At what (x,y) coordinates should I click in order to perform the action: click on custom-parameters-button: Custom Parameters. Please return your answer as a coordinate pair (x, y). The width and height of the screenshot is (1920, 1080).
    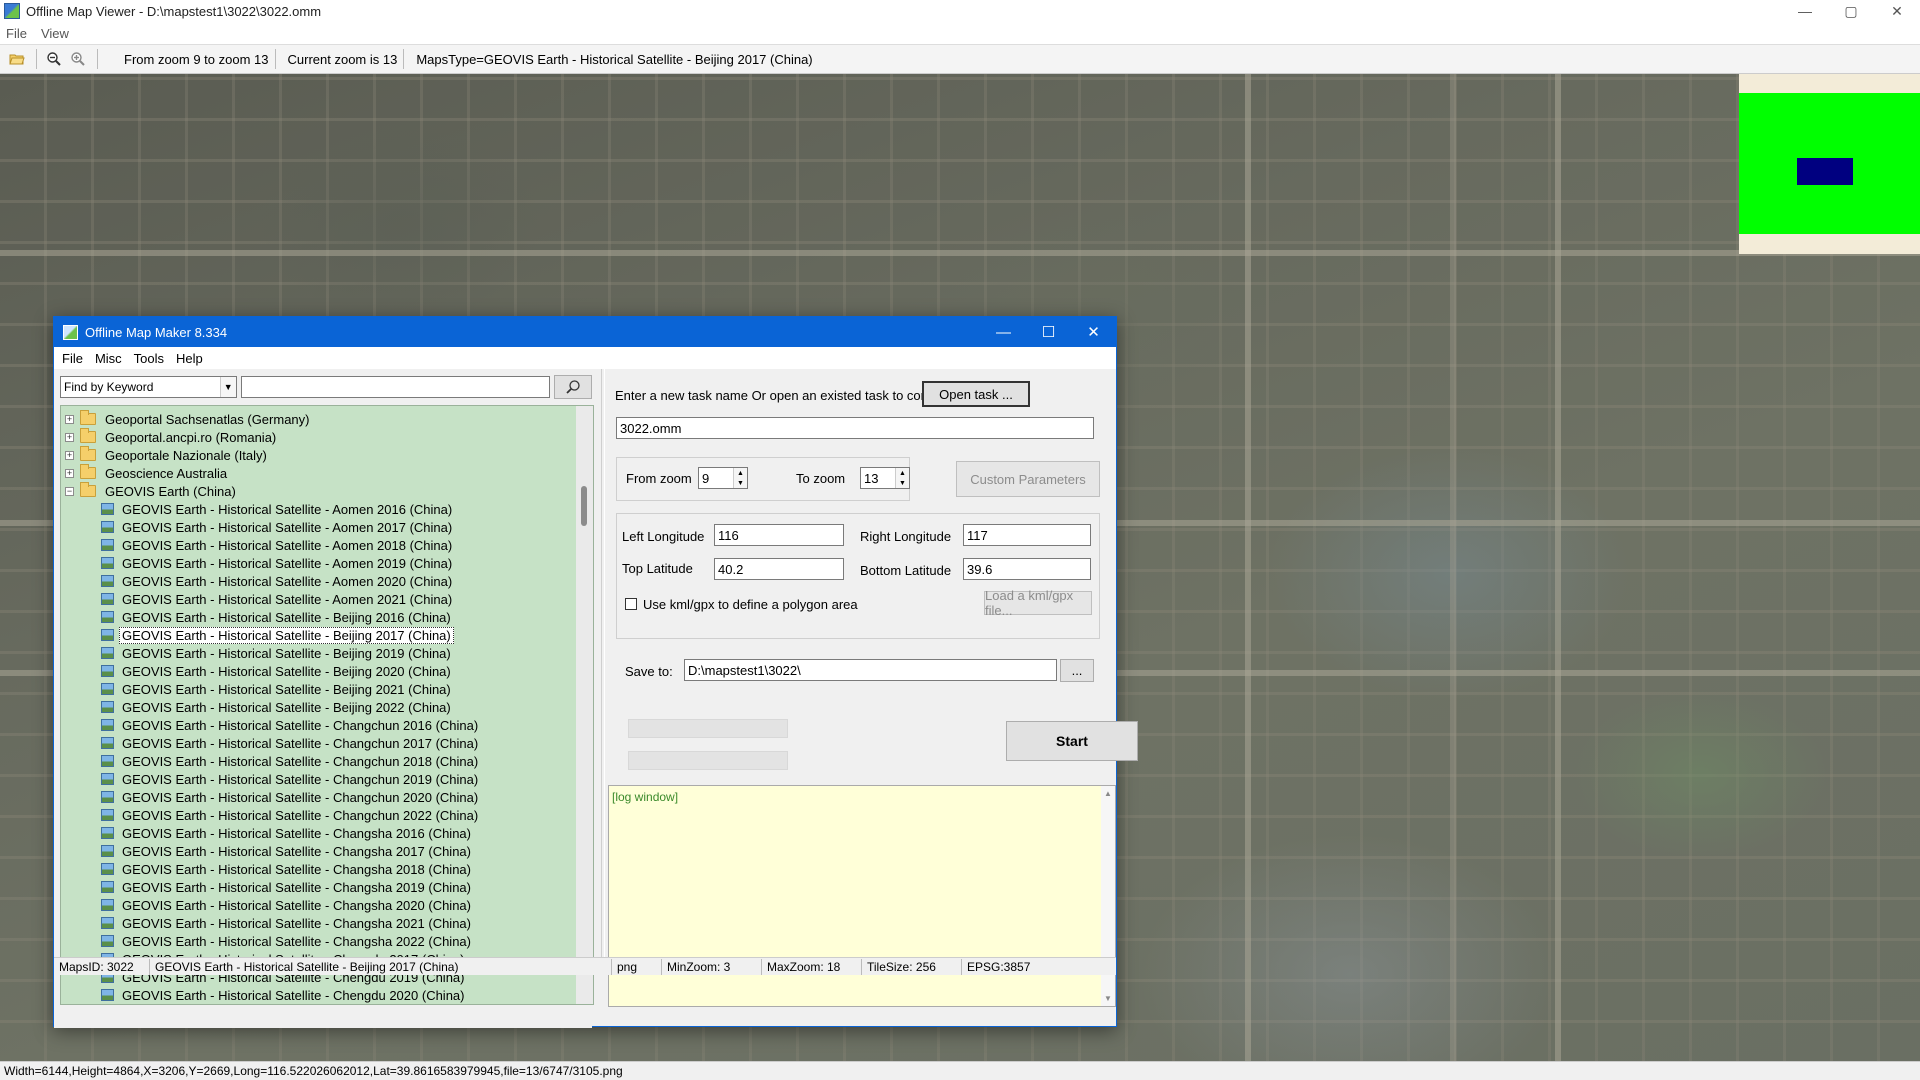
    Looking at the image, I should click on (1028, 479).